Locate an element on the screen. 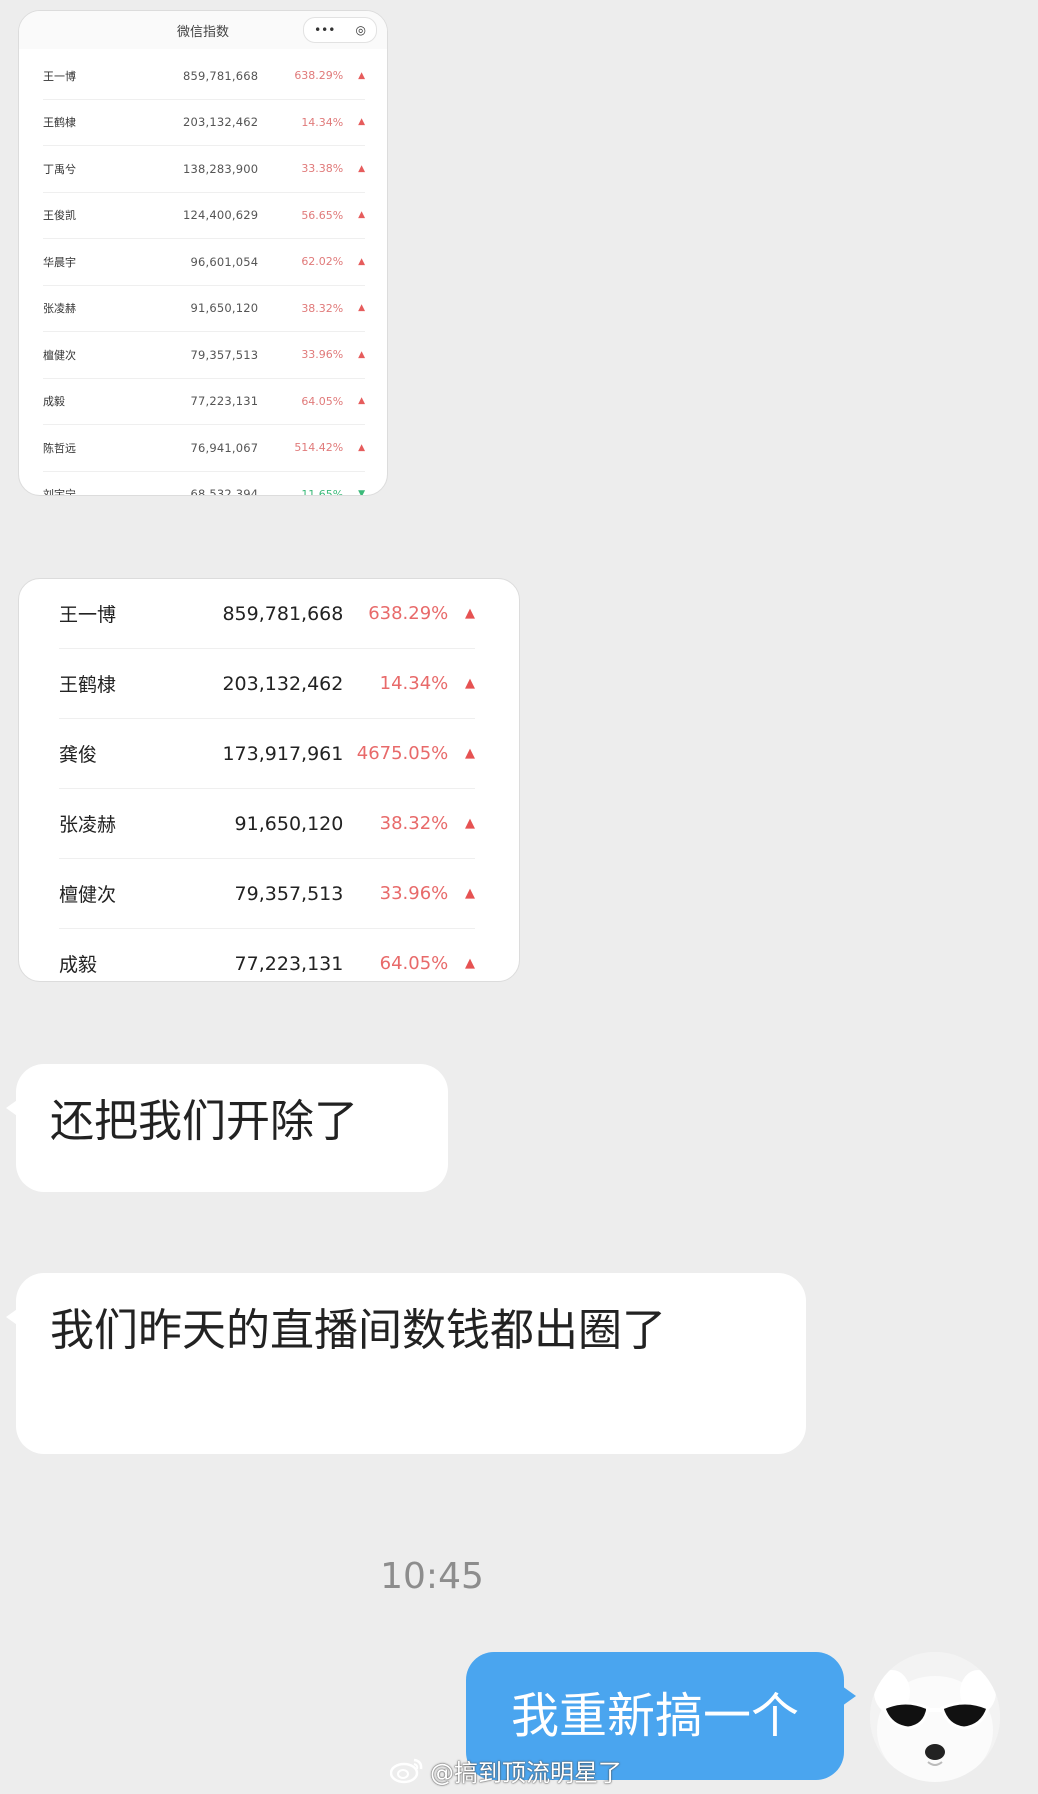 Image resolution: width=1038 pixels, height=1794 pixels. celebrity-name: 王俊凯 is located at coordinates (59, 216).